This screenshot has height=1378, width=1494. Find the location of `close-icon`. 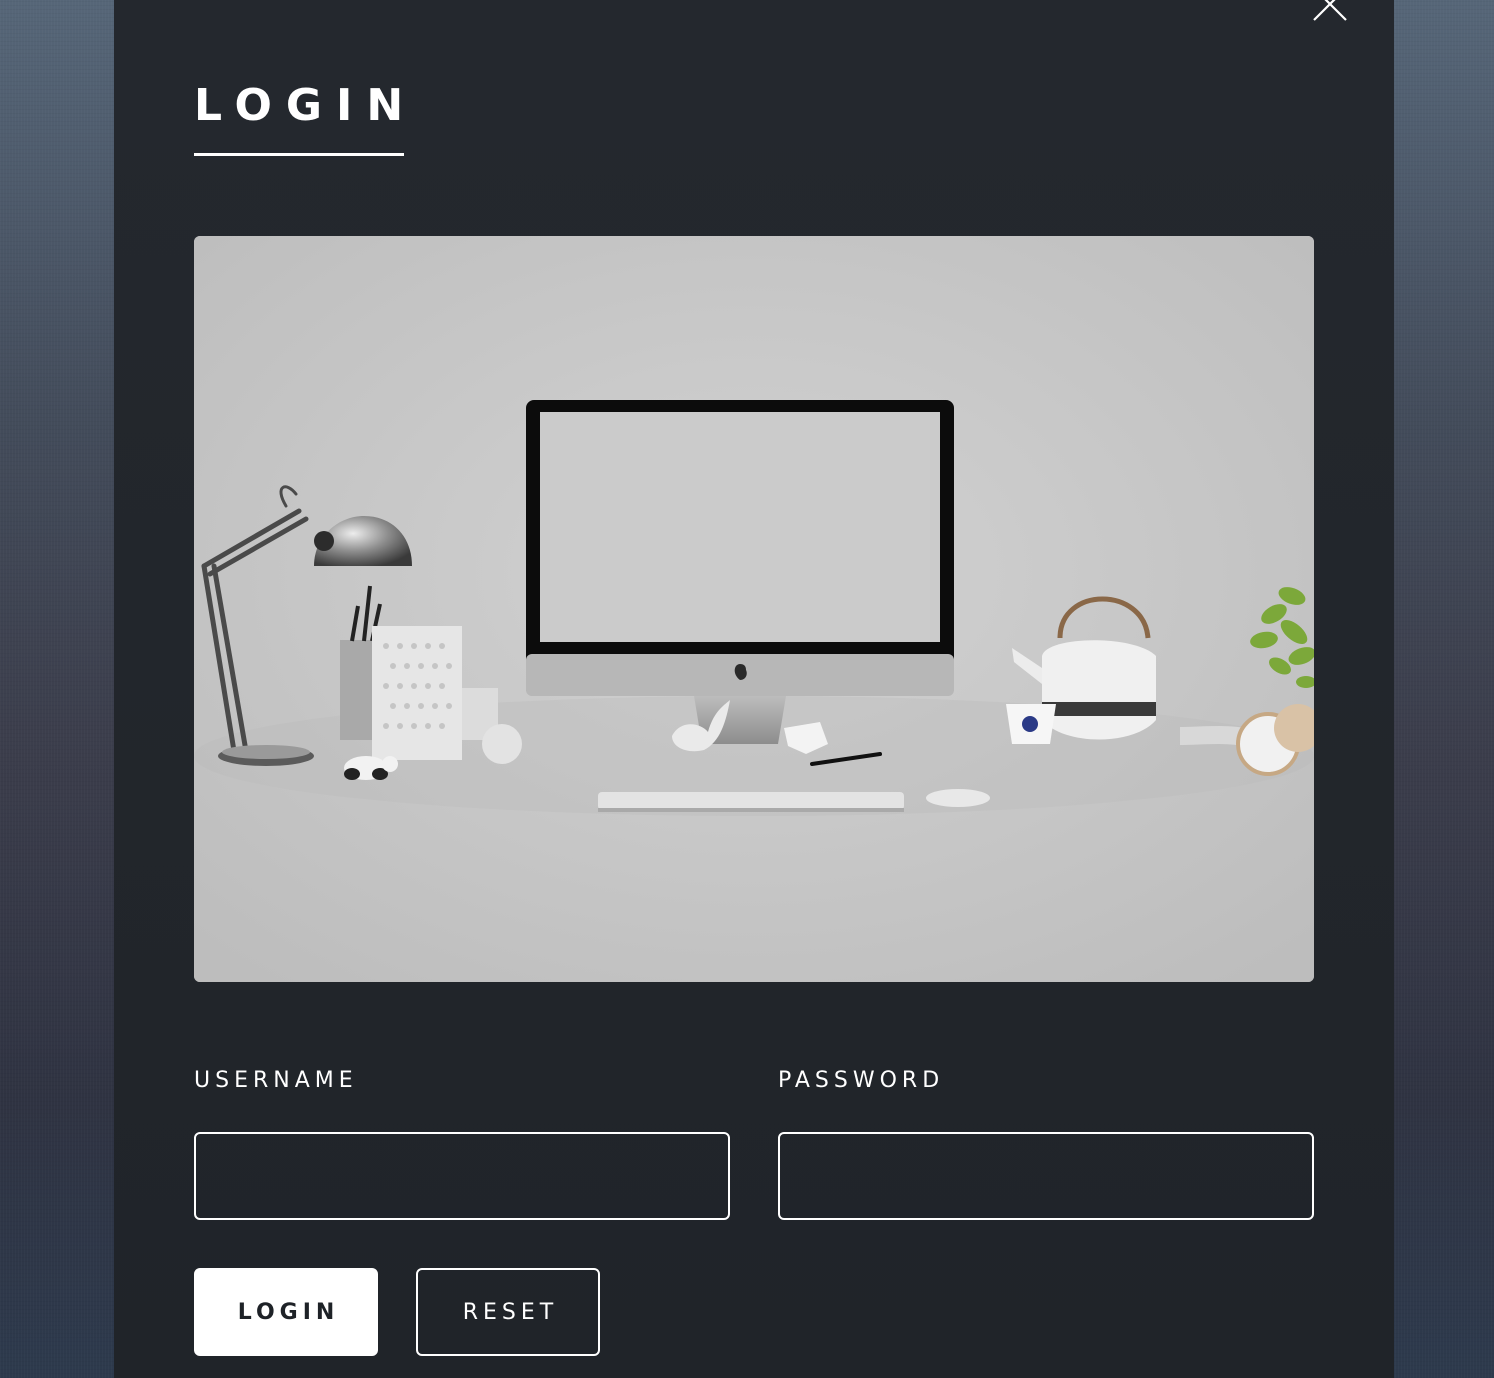

close-icon is located at coordinates (1330, 13).